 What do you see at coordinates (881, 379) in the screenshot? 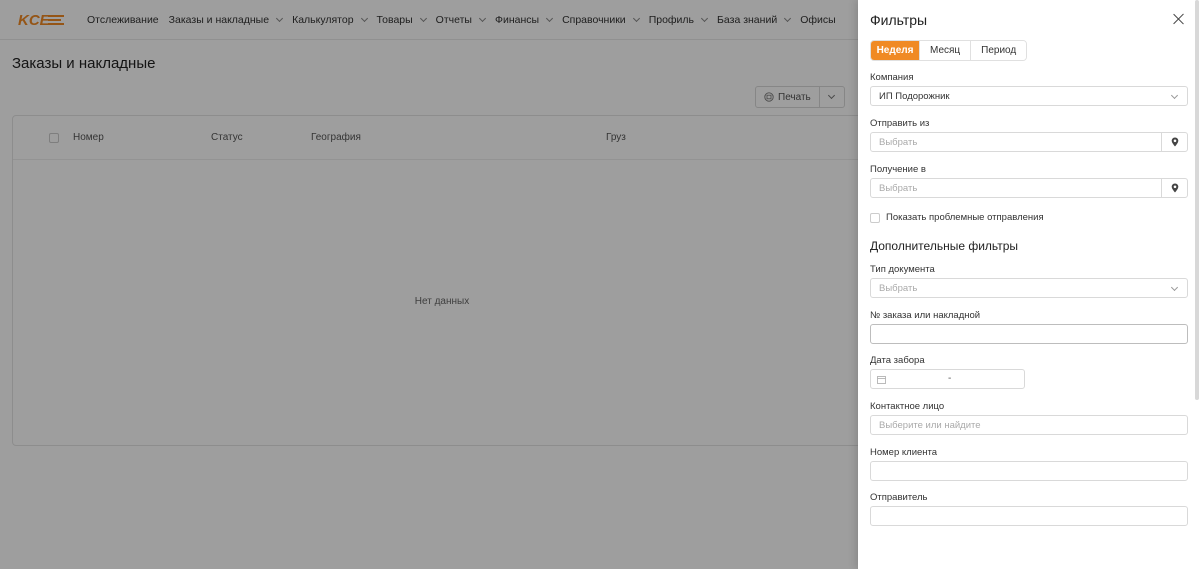
I see `calendar-icon` at bounding box center [881, 379].